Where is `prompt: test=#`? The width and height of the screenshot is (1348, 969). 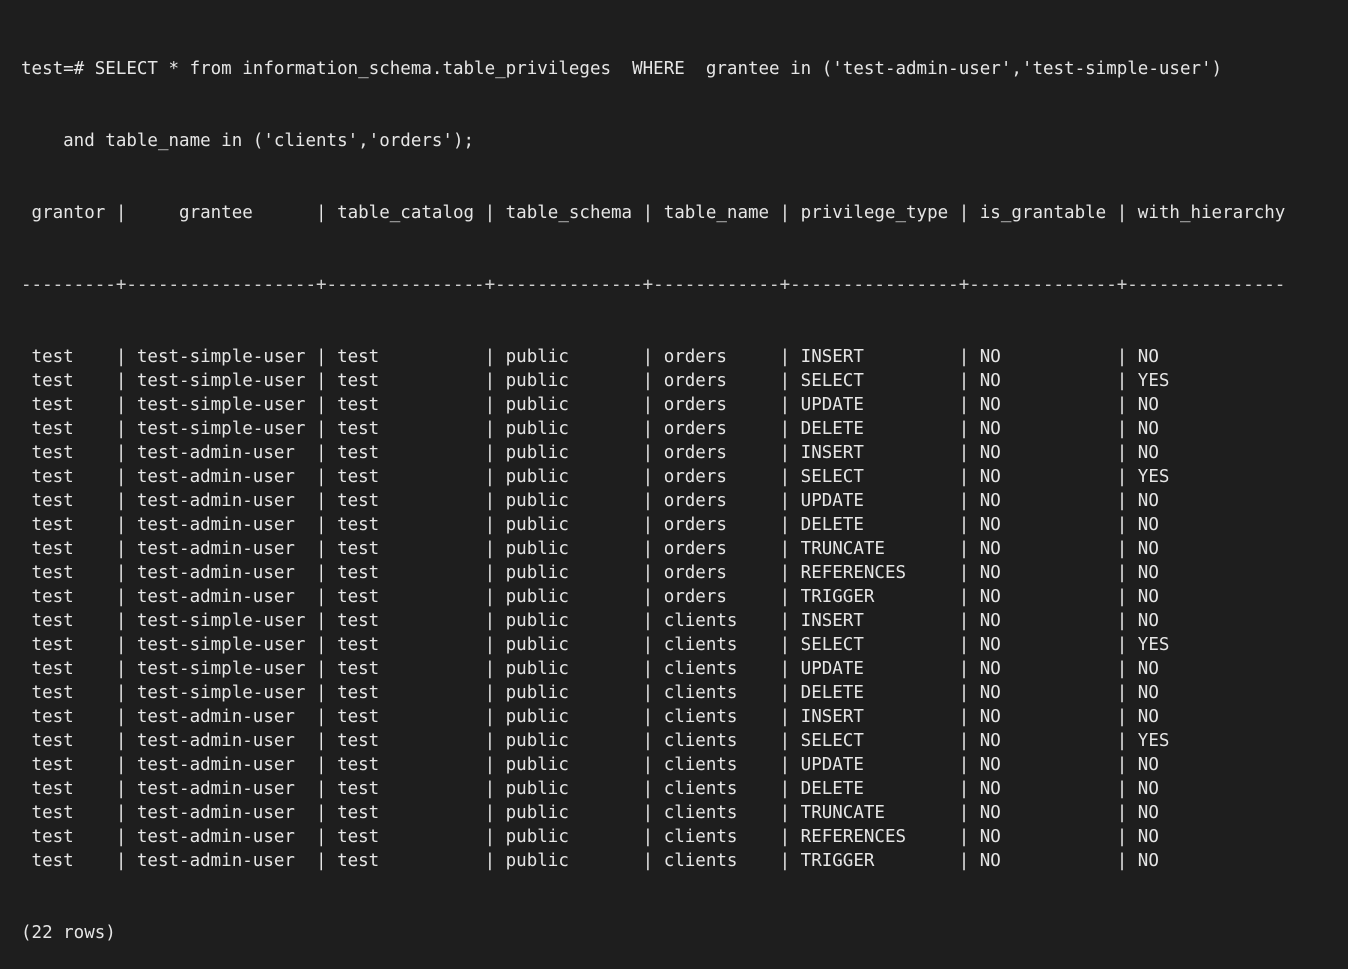
prompt: test=# is located at coordinates (53, 69).